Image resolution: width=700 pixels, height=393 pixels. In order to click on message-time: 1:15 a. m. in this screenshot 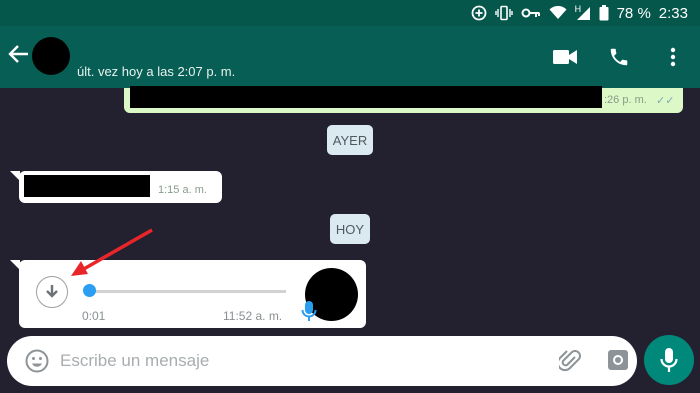, I will do `click(182, 190)`.